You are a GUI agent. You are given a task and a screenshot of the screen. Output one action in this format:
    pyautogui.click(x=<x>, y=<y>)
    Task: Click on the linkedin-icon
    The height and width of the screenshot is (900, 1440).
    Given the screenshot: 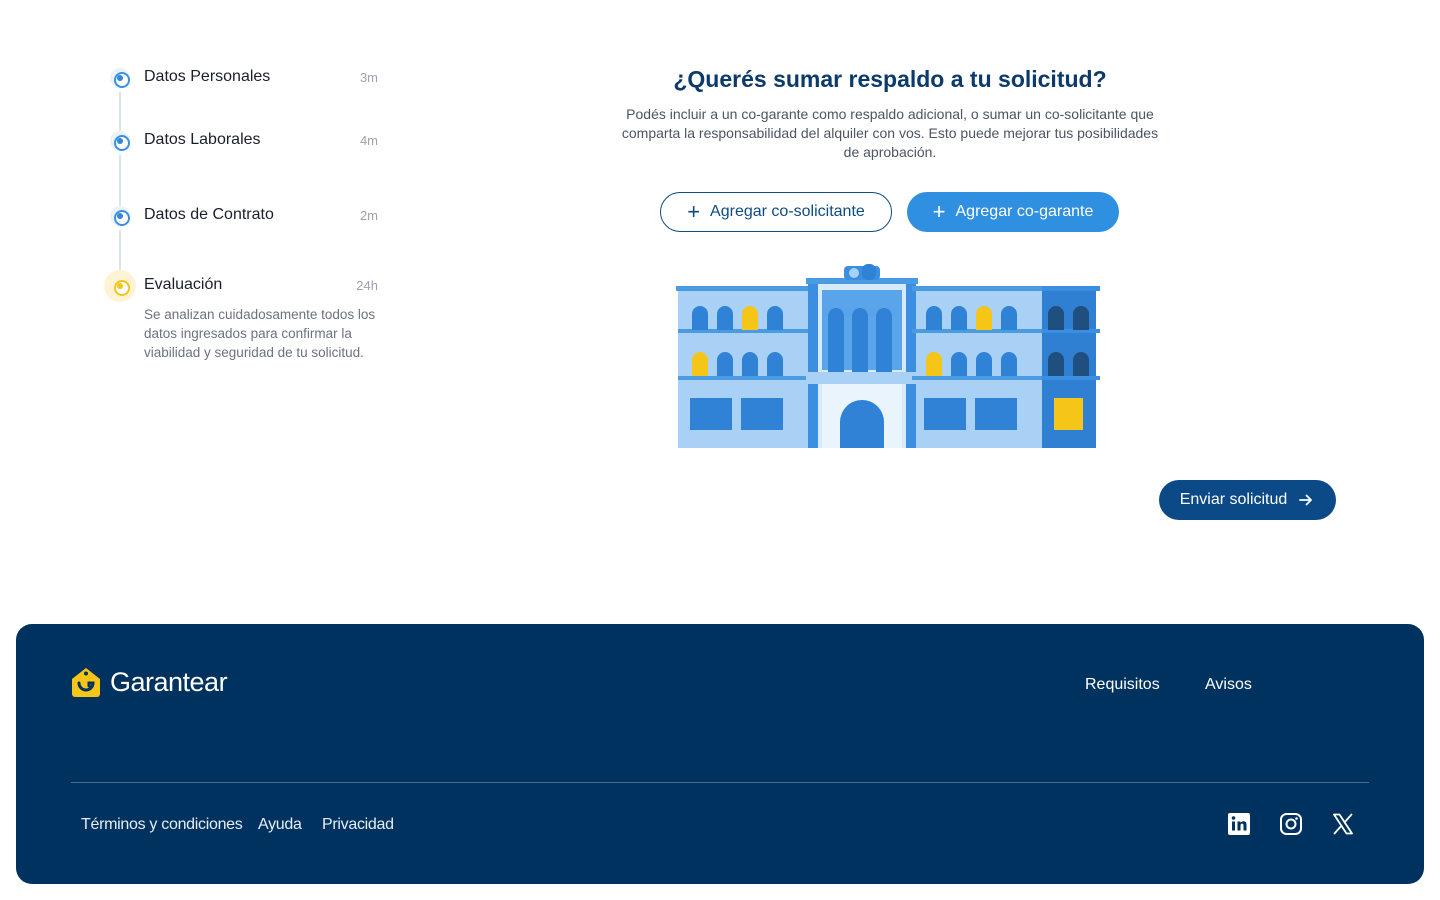 What is the action you would take?
    pyautogui.click(x=1239, y=824)
    